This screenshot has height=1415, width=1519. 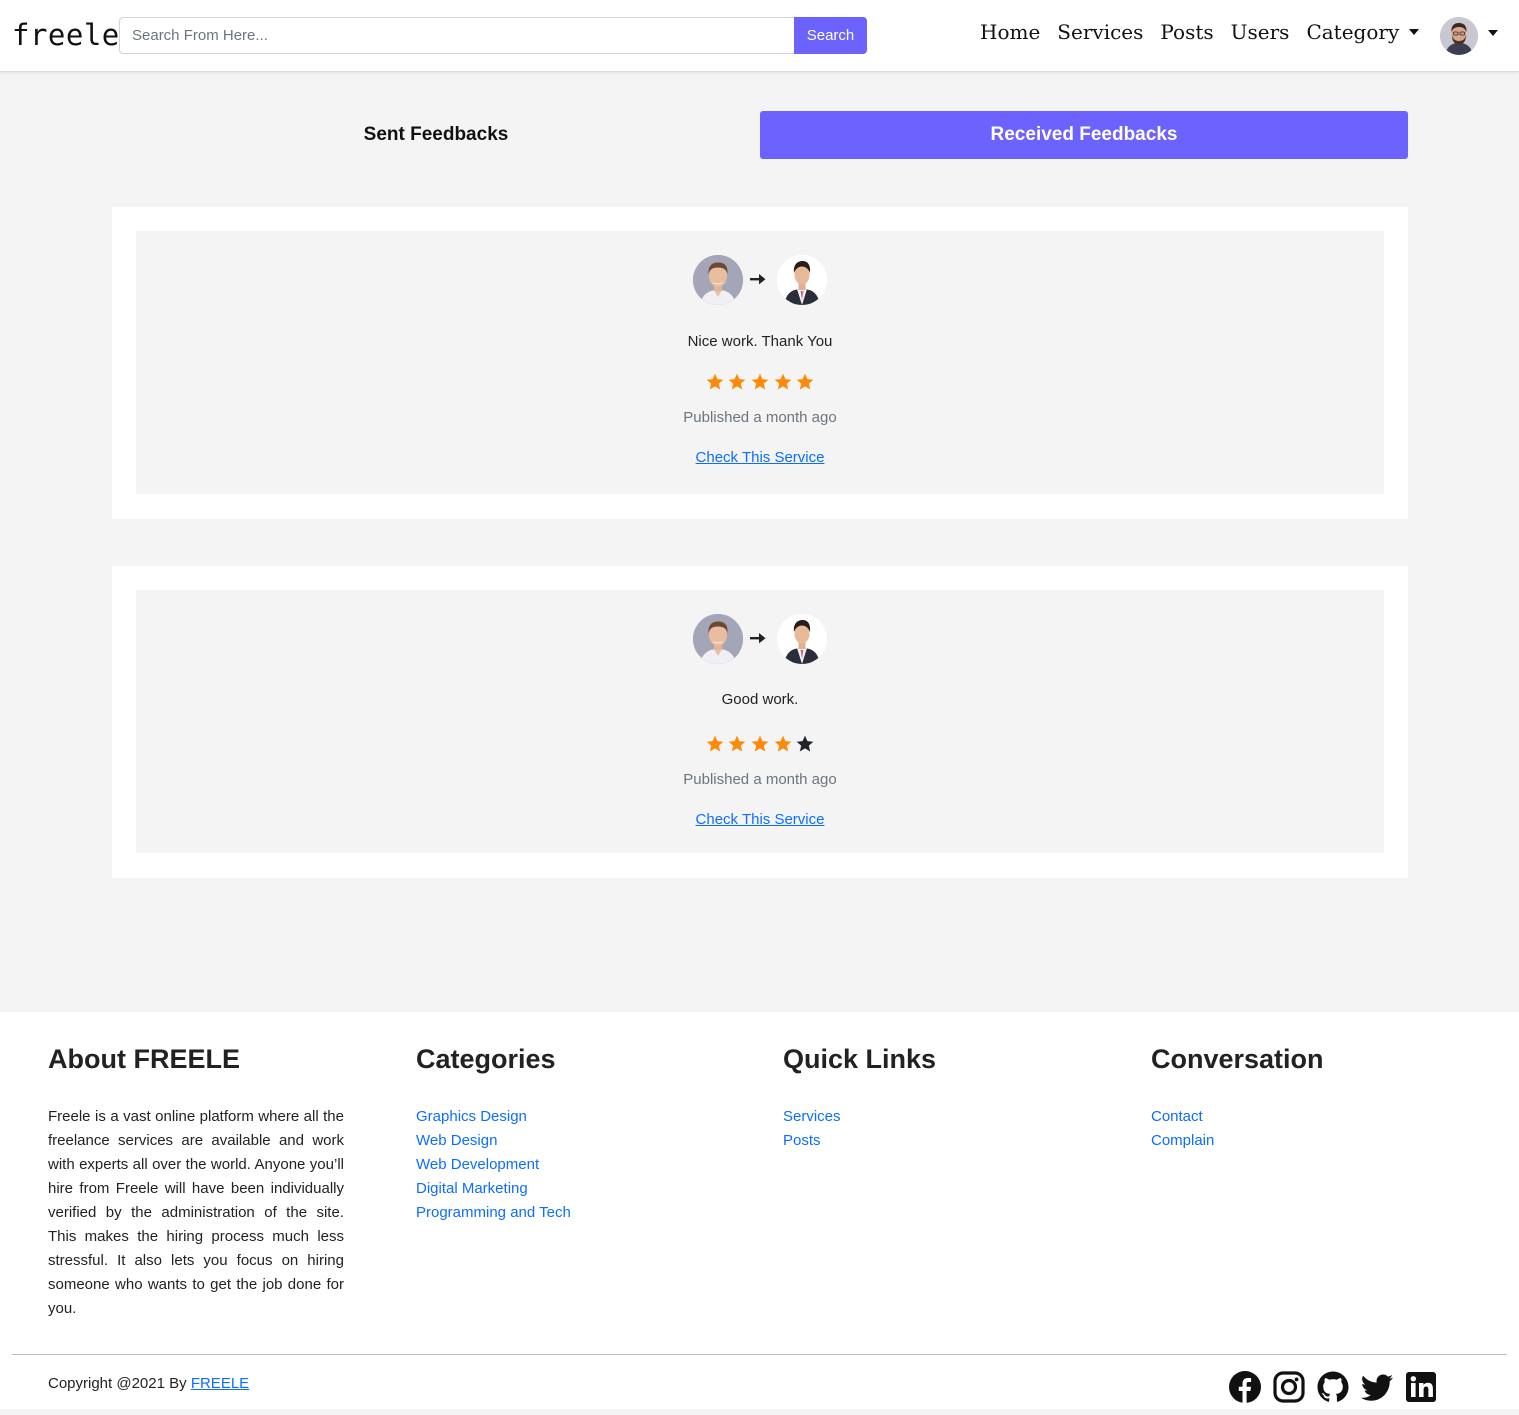 What do you see at coordinates (859, 1117) in the screenshot?
I see `footer-link-services: Services` at bounding box center [859, 1117].